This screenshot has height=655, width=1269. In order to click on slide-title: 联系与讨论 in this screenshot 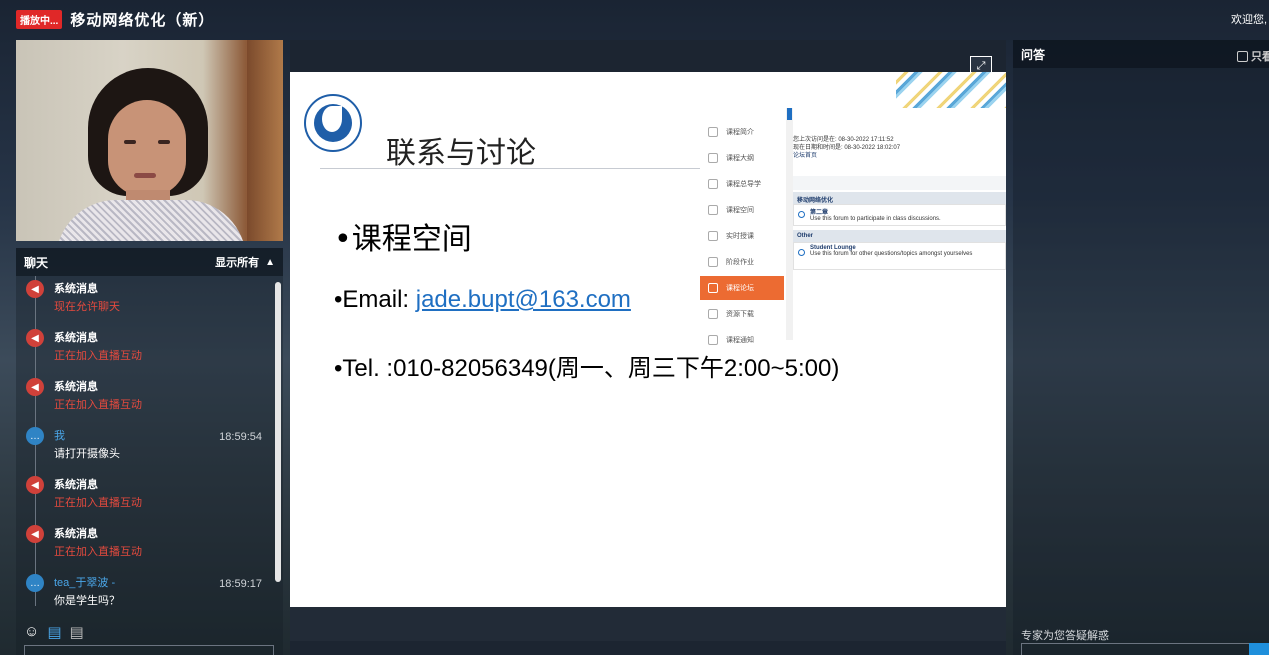, I will do `click(461, 153)`.